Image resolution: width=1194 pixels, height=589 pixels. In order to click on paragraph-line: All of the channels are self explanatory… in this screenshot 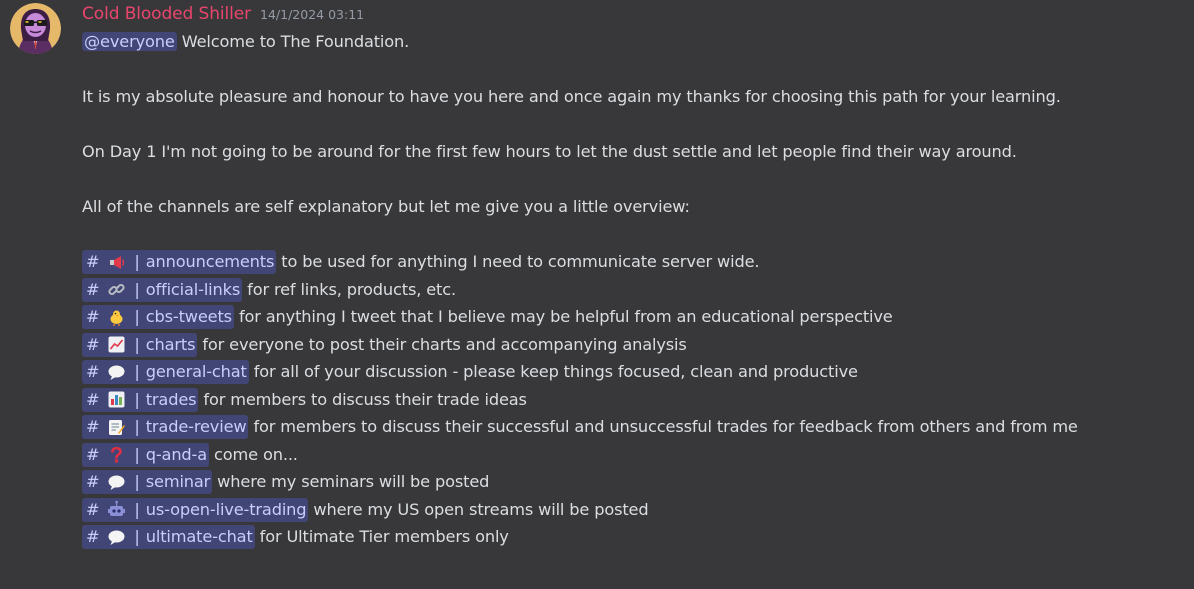, I will do `click(386, 206)`.